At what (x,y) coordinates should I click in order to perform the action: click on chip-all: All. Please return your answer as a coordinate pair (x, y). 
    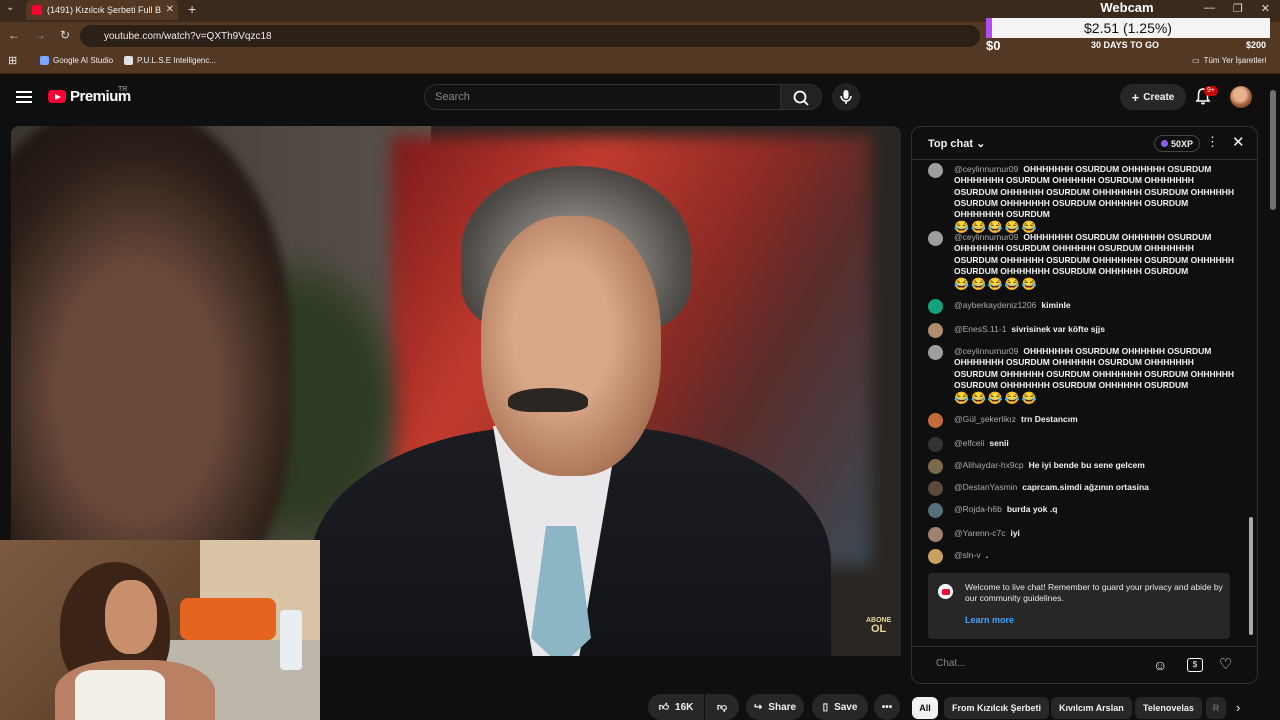
    Looking at the image, I should click on (925, 708).